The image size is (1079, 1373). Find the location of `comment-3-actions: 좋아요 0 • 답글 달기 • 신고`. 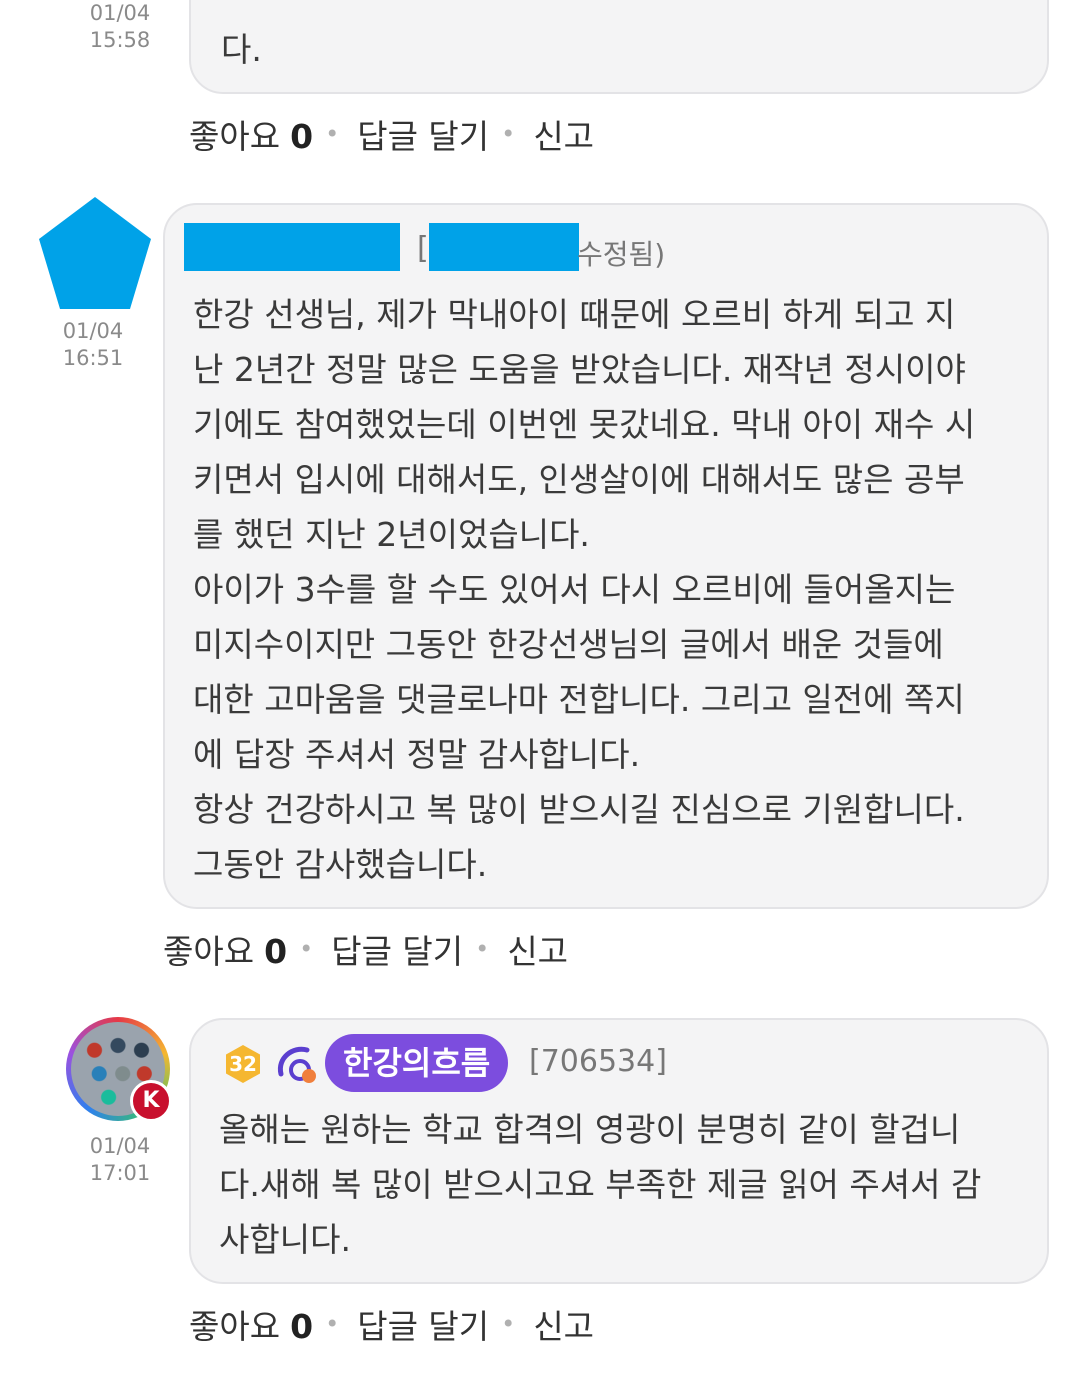

comment-3-actions: 좋아요 0 • 답글 달기 • 신고 is located at coordinates (391, 1324).